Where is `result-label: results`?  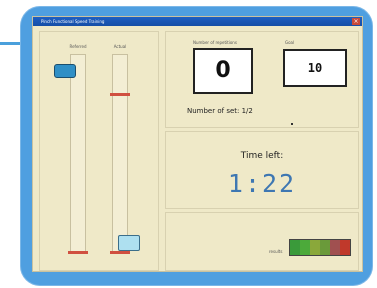
result-label: results is located at coordinates (276, 251).